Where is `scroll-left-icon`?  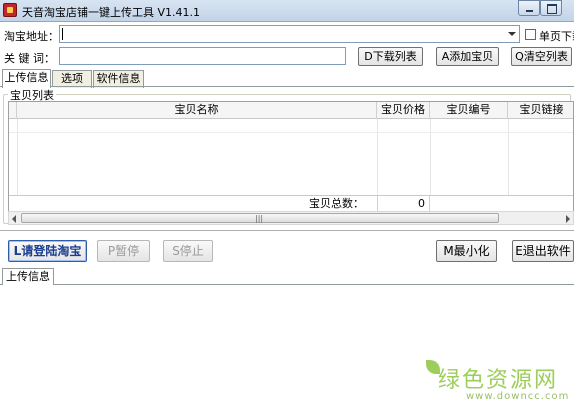
scroll-left-icon is located at coordinates (14, 219).